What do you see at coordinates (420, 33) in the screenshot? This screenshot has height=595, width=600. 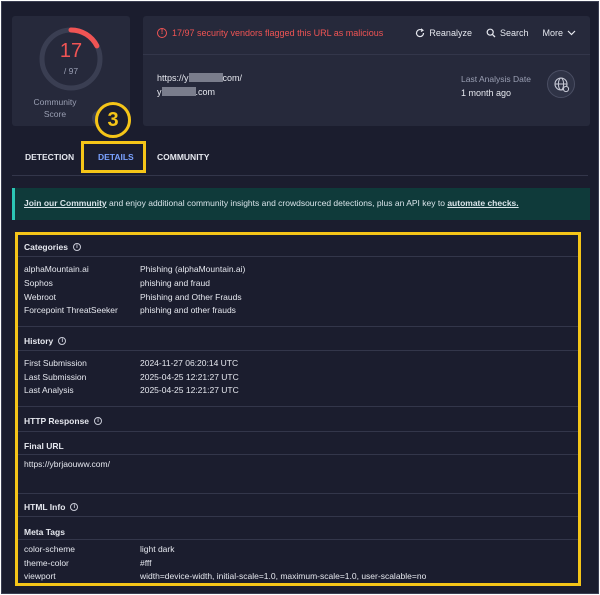 I see `refresh-icon` at bounding box center [420, 33].